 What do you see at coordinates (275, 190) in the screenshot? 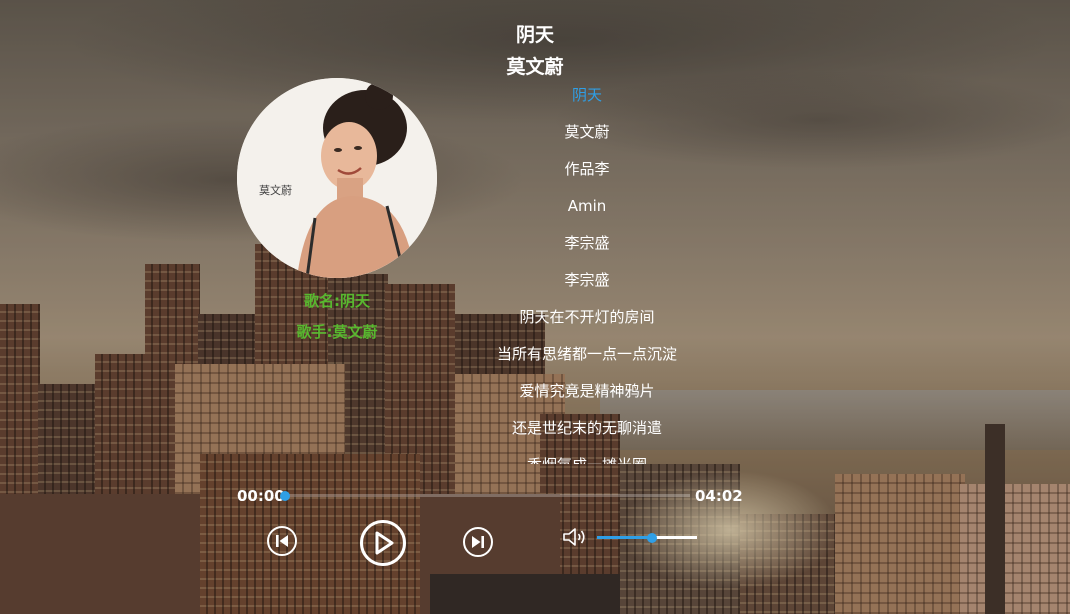
I see `cover-text: 莫文蔚` at bounding box center [275, 190].